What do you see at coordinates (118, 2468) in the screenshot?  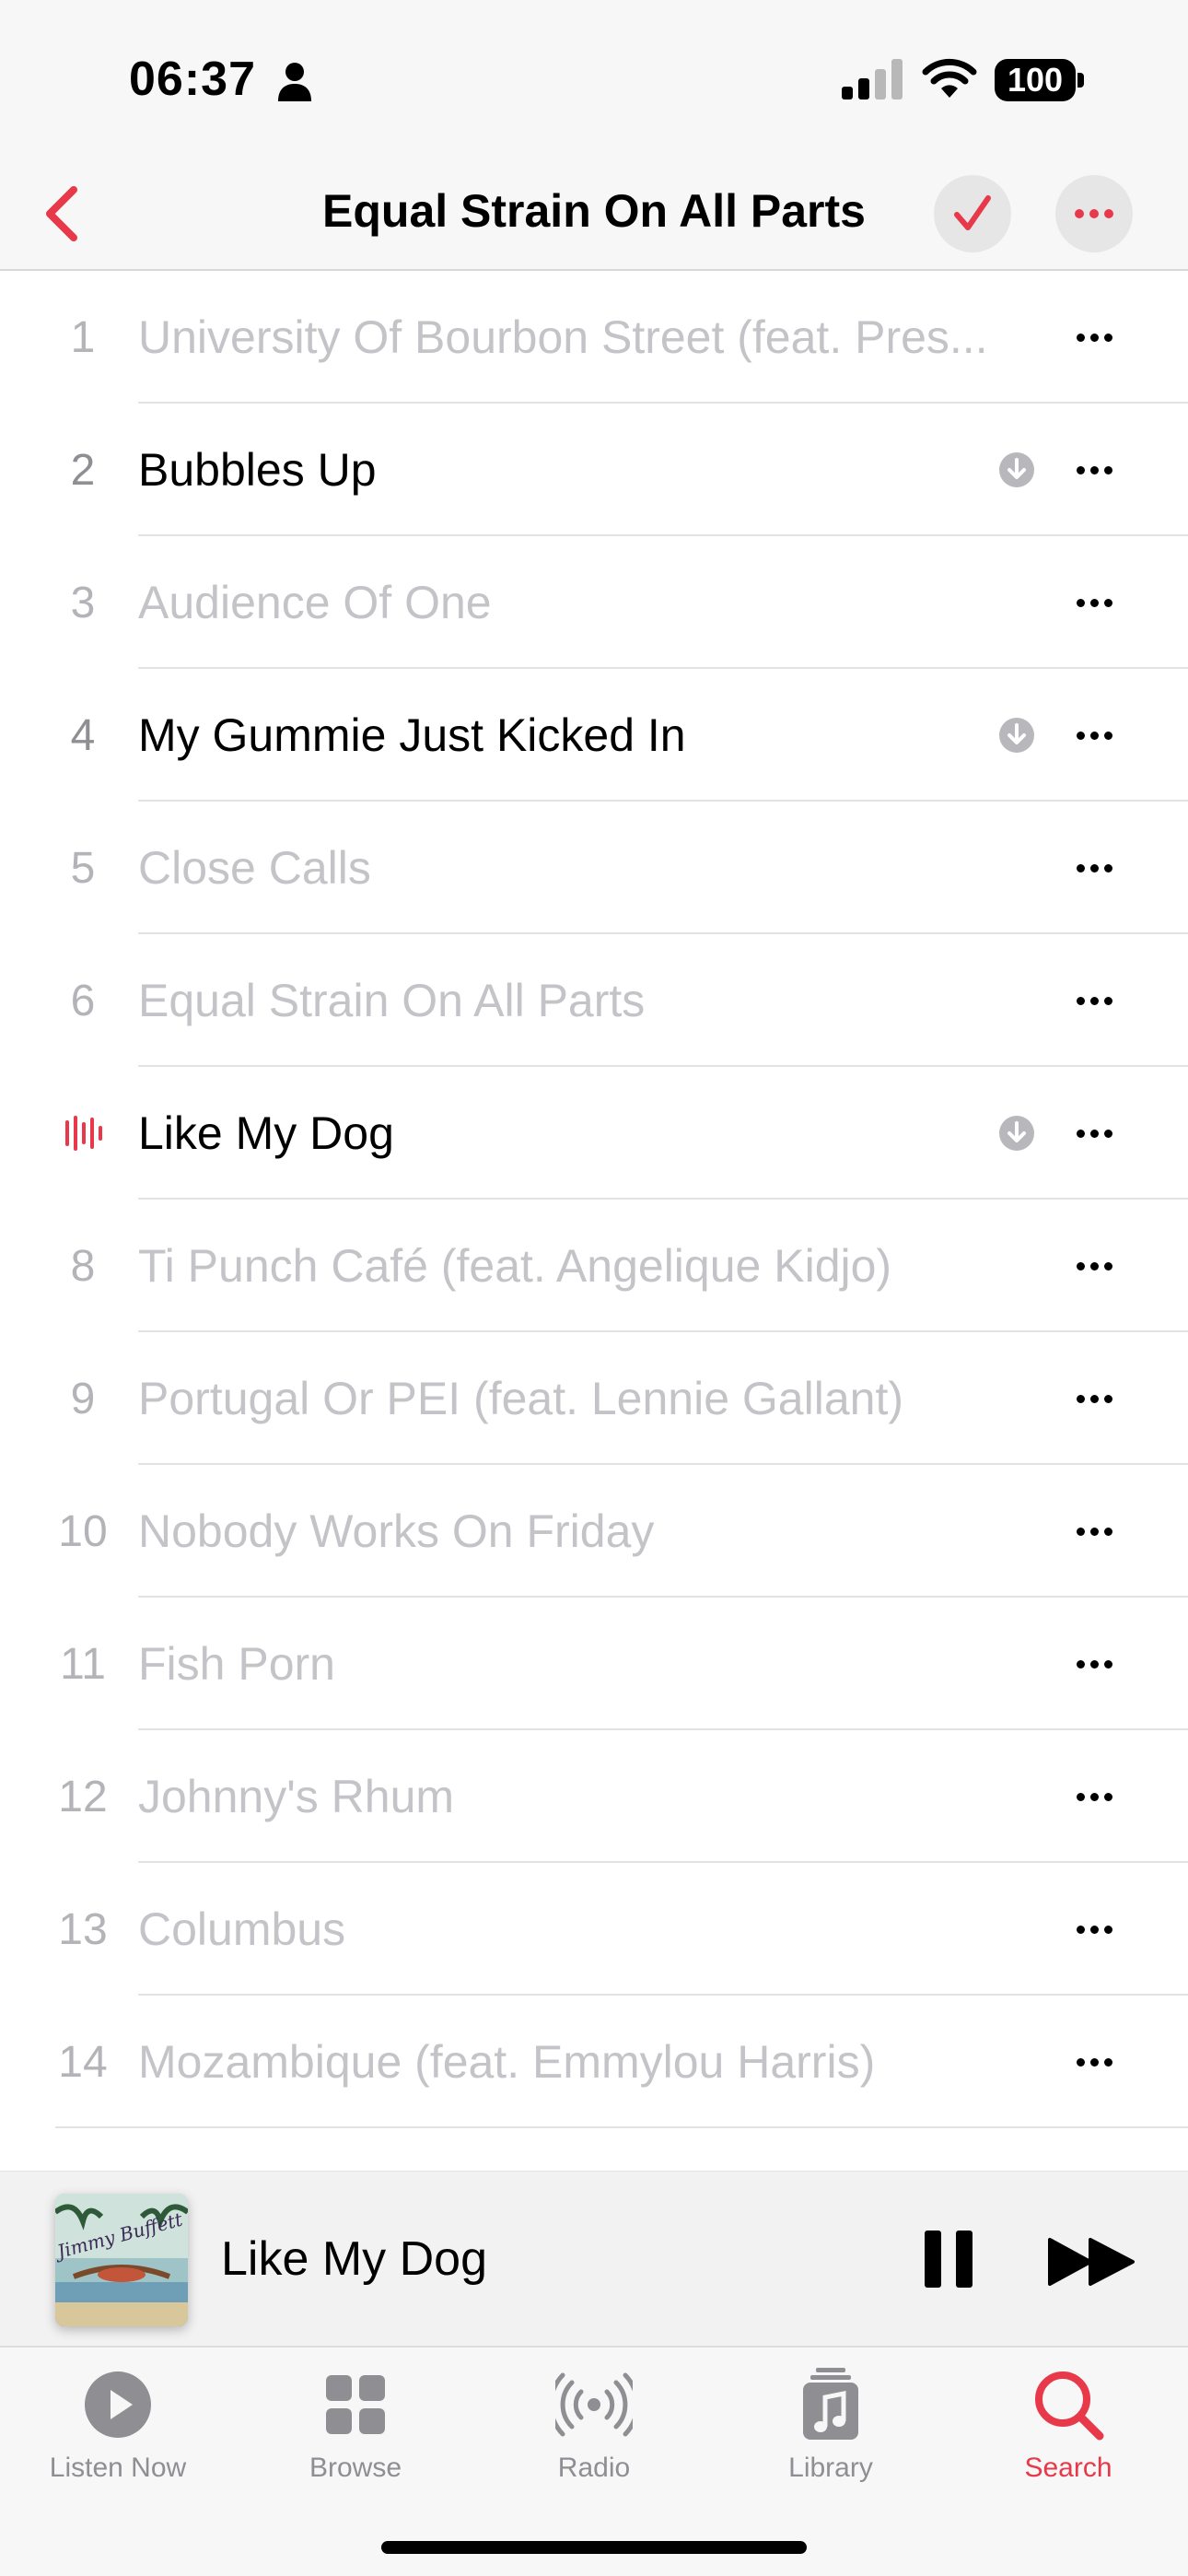 I see `tab-label: Listen Now` at bounding box center [118, 2468].